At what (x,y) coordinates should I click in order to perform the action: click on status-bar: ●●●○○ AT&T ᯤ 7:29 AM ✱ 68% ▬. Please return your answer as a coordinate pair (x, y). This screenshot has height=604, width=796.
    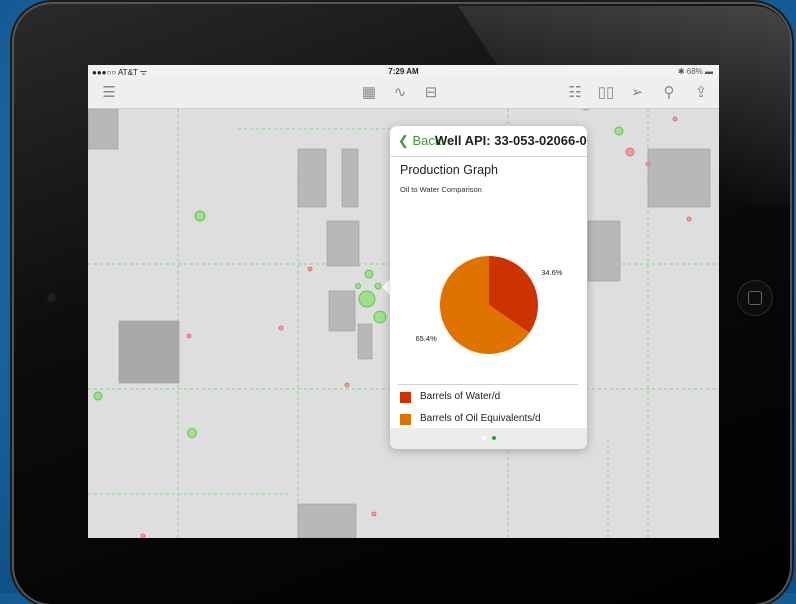
    Looking at the image, I should click on (403, 71).